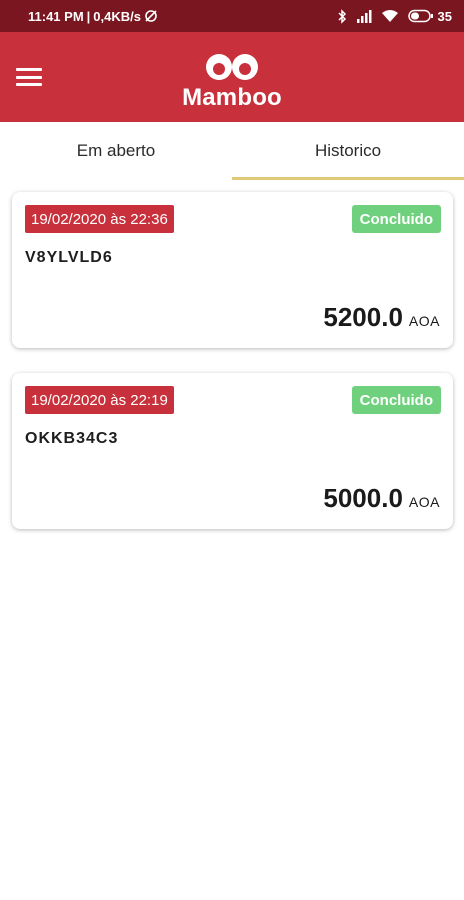  What do you see at coordinates (420, 16) in the screenshot?
I see `battery-icon` at bounding box center [420, 16].